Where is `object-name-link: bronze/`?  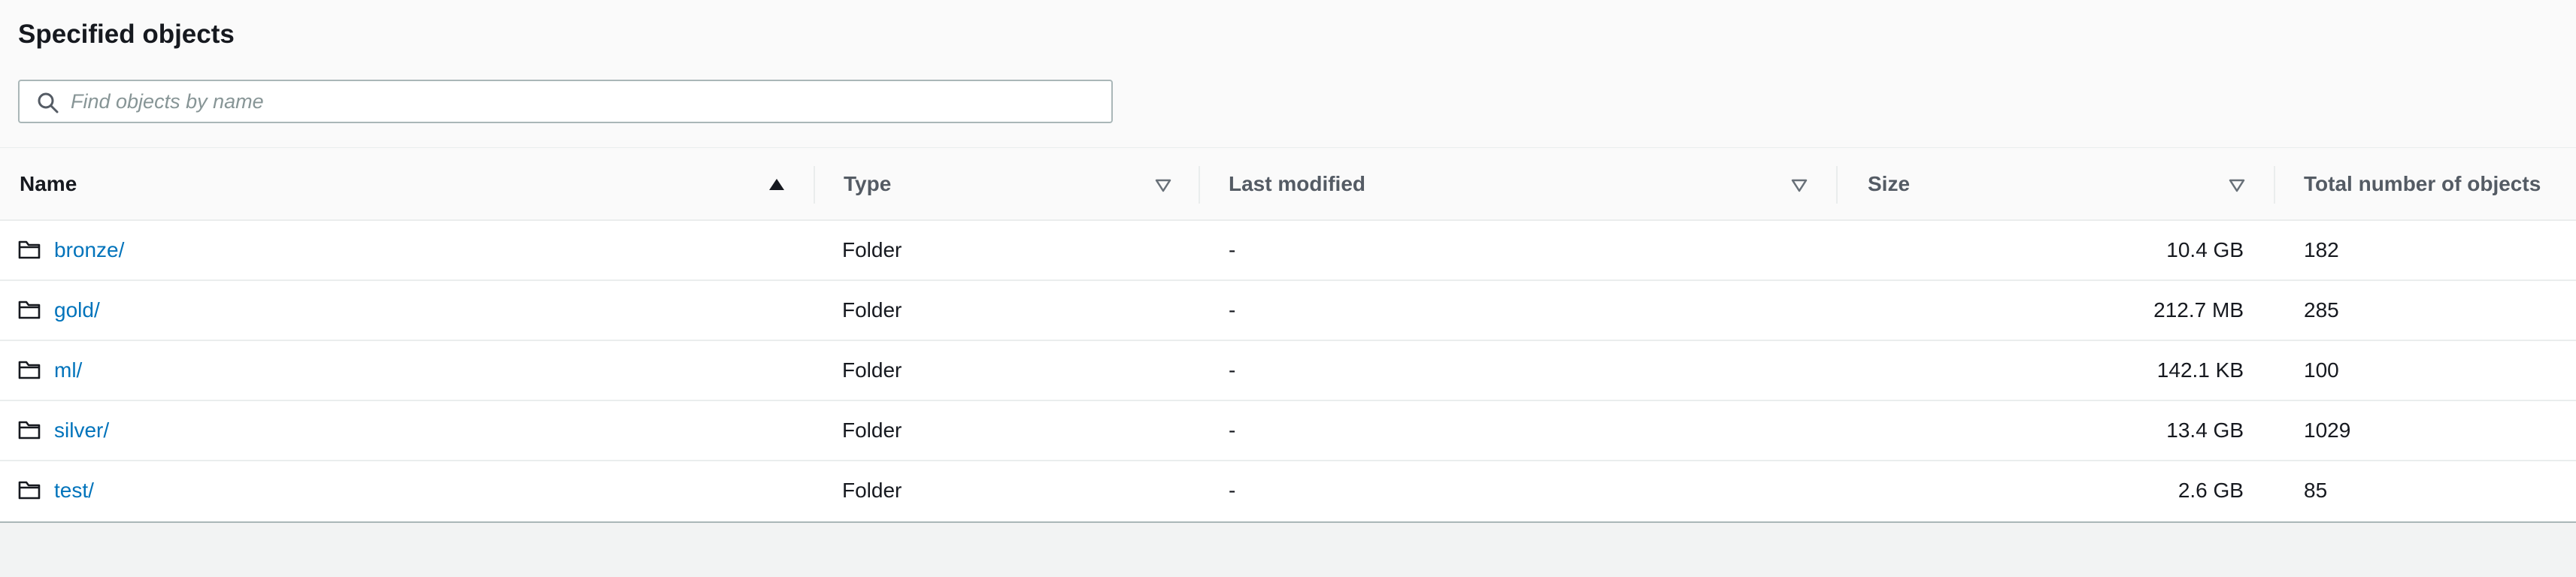
object-name-link: bronze/ is located at coordinates (89, 250).